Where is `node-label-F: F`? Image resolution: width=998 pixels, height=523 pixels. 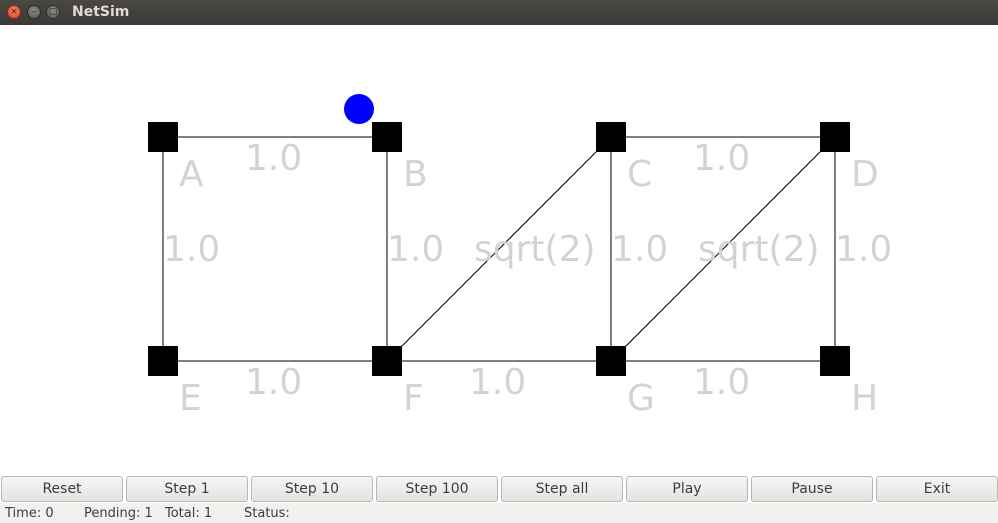 node-label-F: F is located at coordinates (413, 398).